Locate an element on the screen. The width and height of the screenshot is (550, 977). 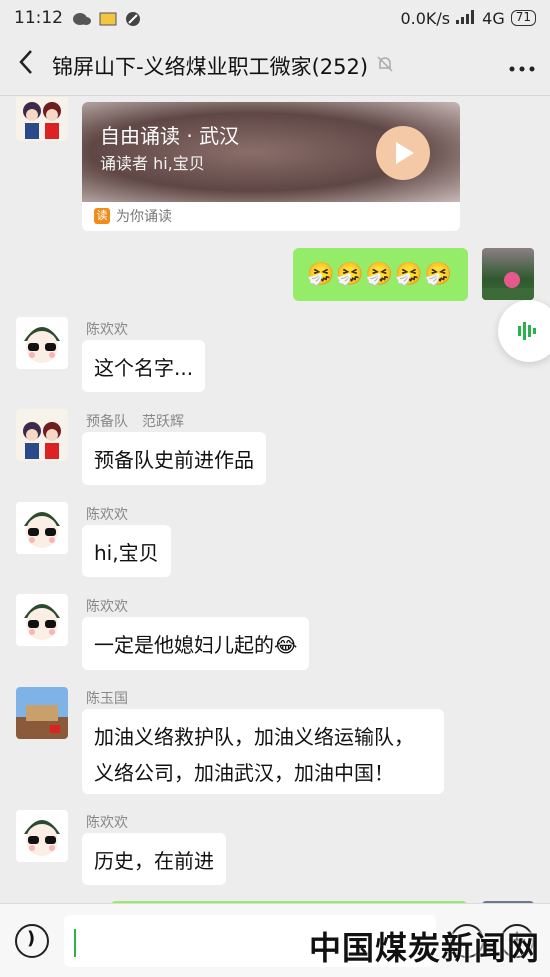
status-time: 11:12 is located at coordinates (38, 18).